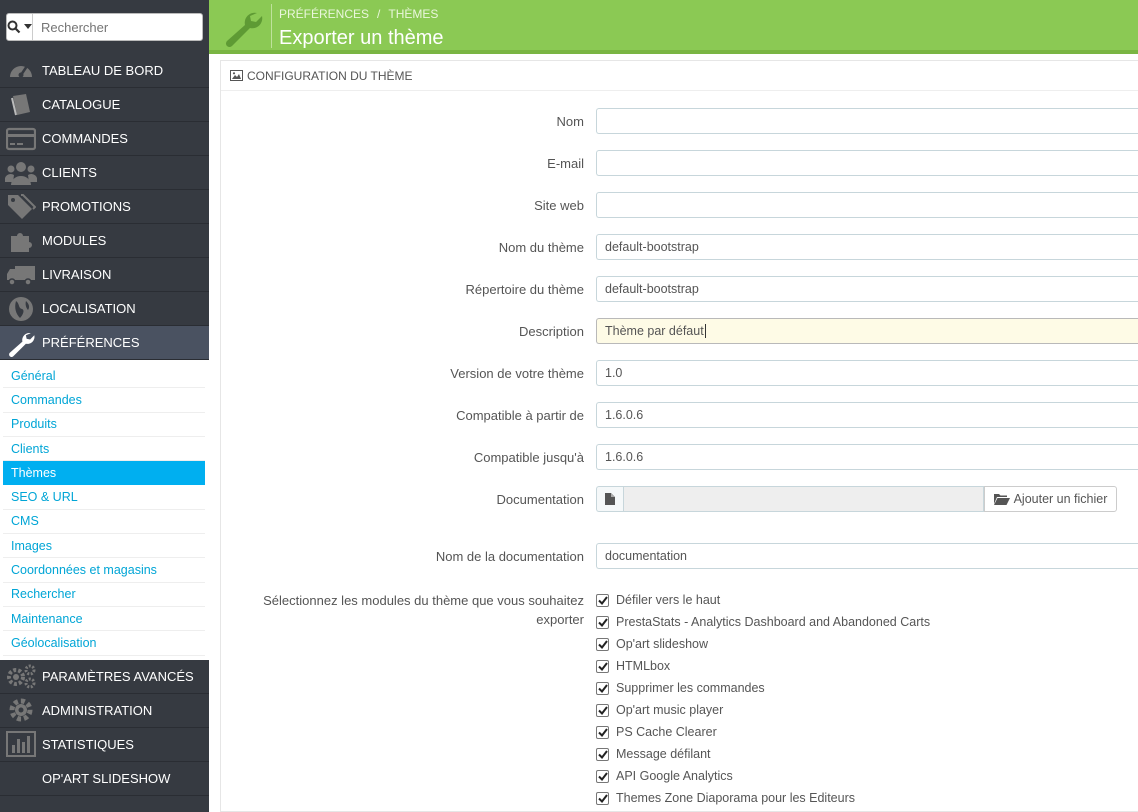 The image size is (1138, 812). What do you see at coordinates (104, 570) in the screenshot?
I see `submenu-item-coordonnees-et-magasins: Coordonnées et magasins` at bounding box center [104, 570].